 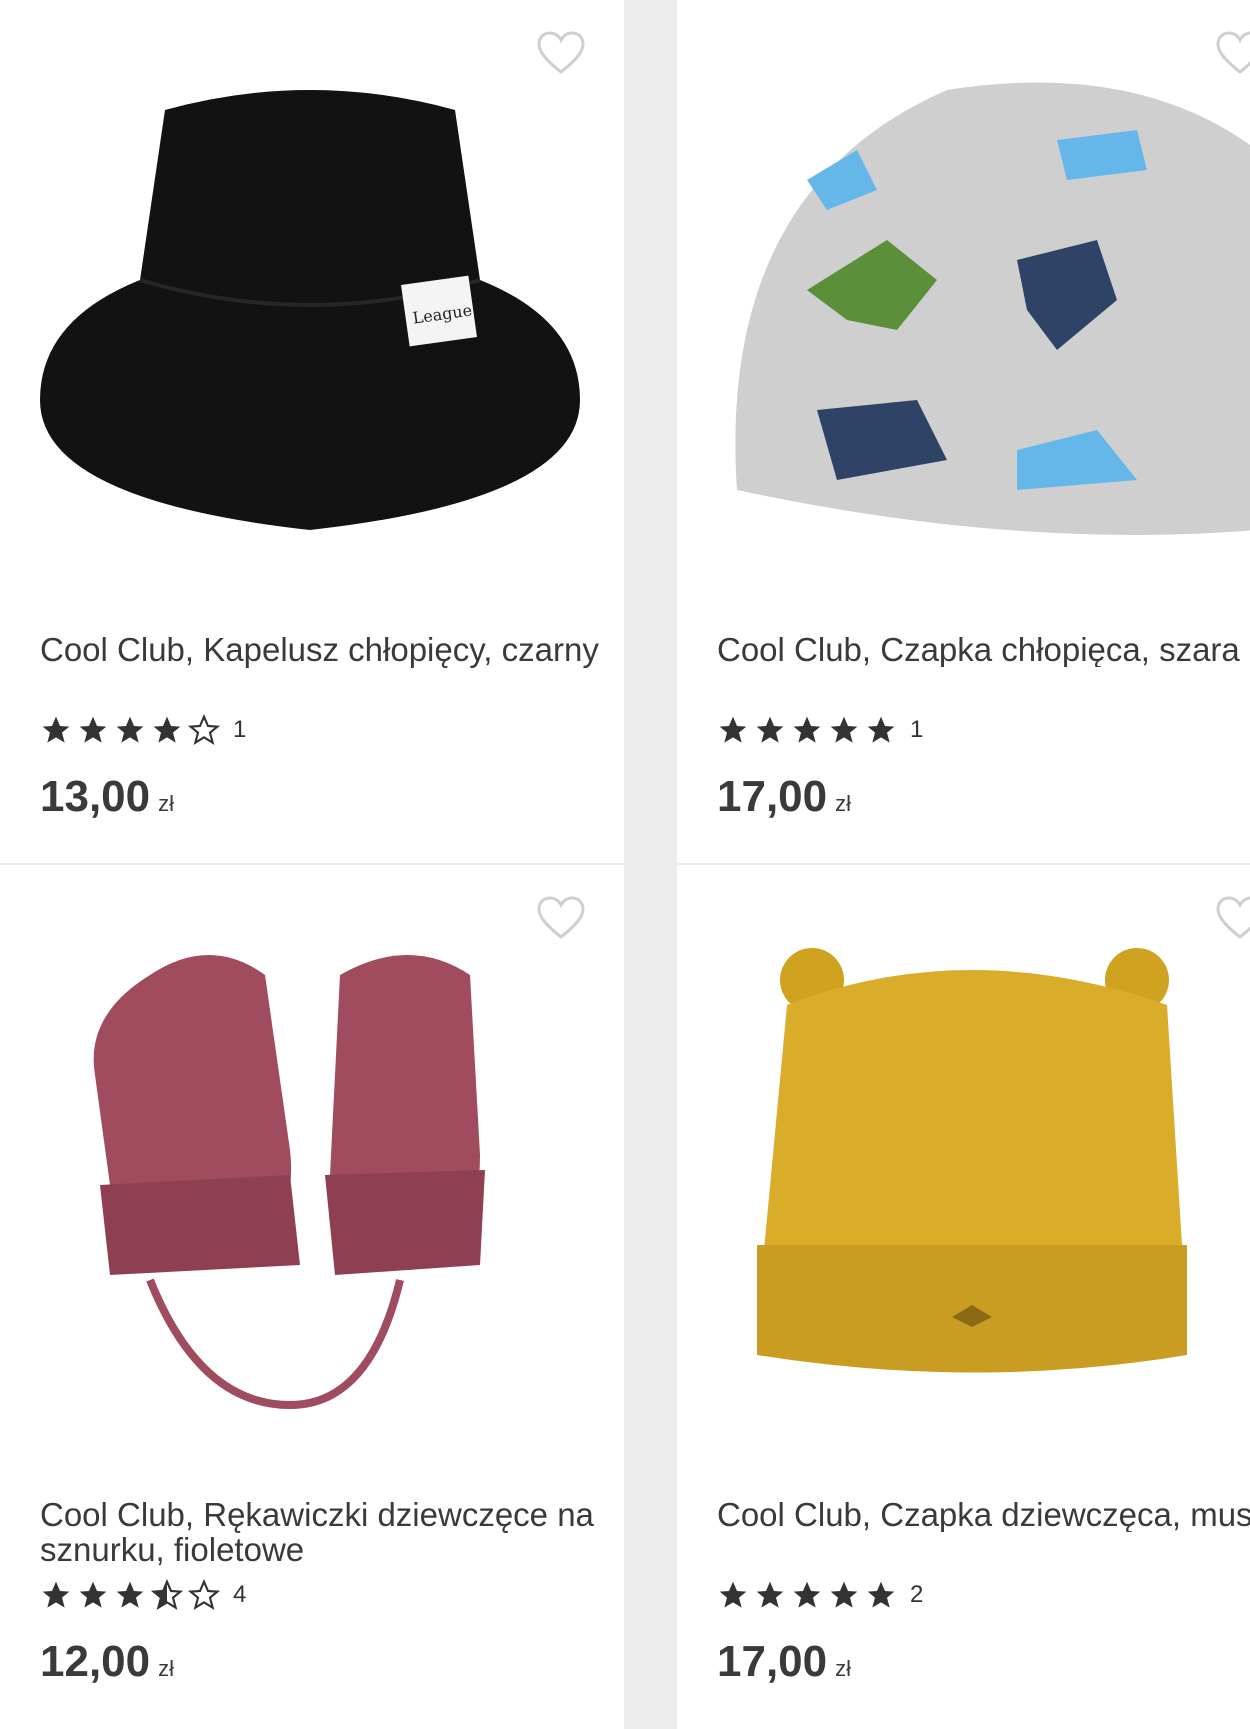 I want to click on price: 12,00 zł, so click(x=107, y=1662).